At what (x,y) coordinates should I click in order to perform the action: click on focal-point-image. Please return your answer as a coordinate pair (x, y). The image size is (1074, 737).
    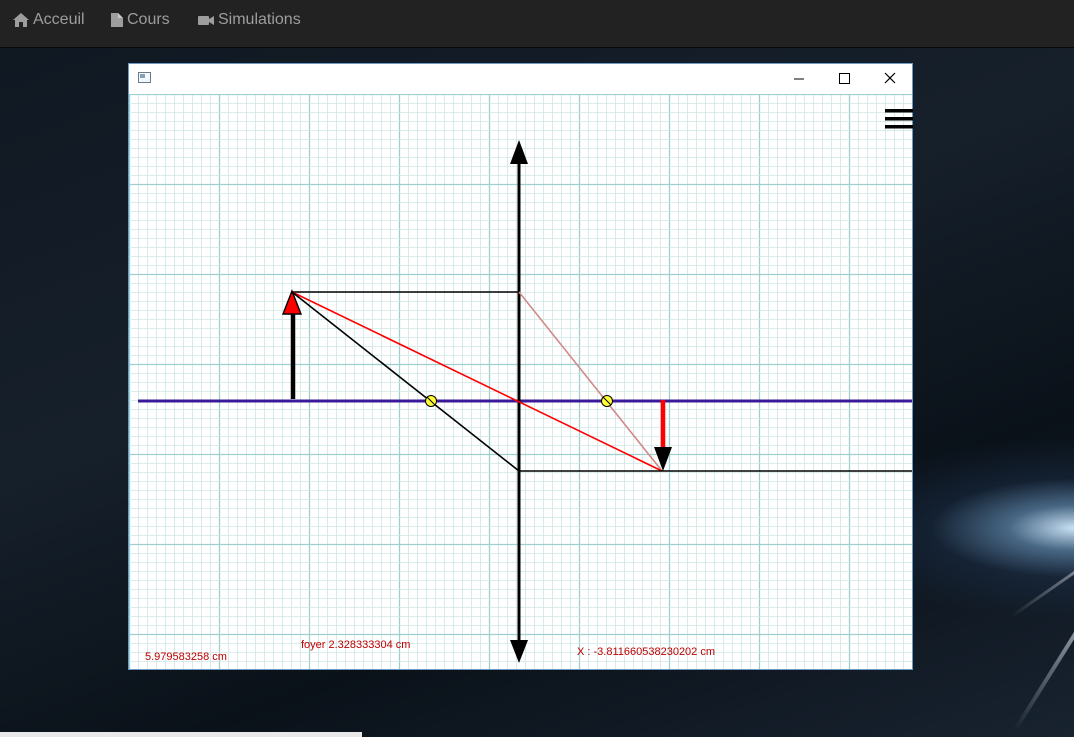
    Looking at the image, I should click on (607, 401).